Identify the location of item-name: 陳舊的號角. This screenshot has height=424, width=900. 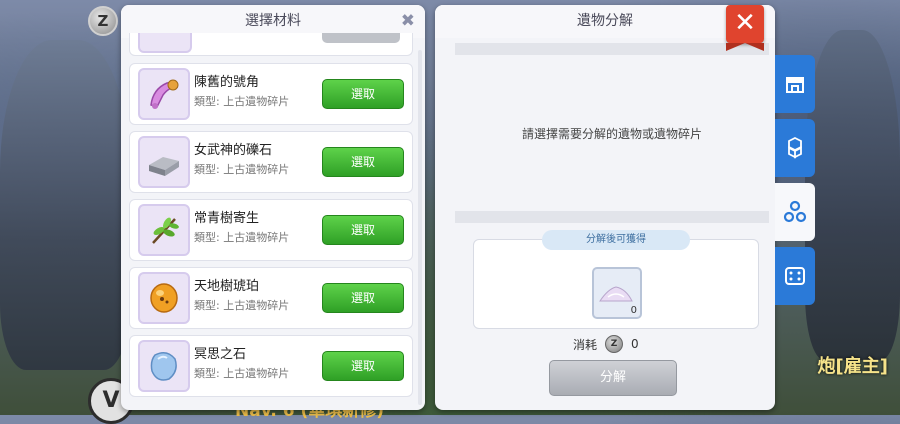
(227, 82).